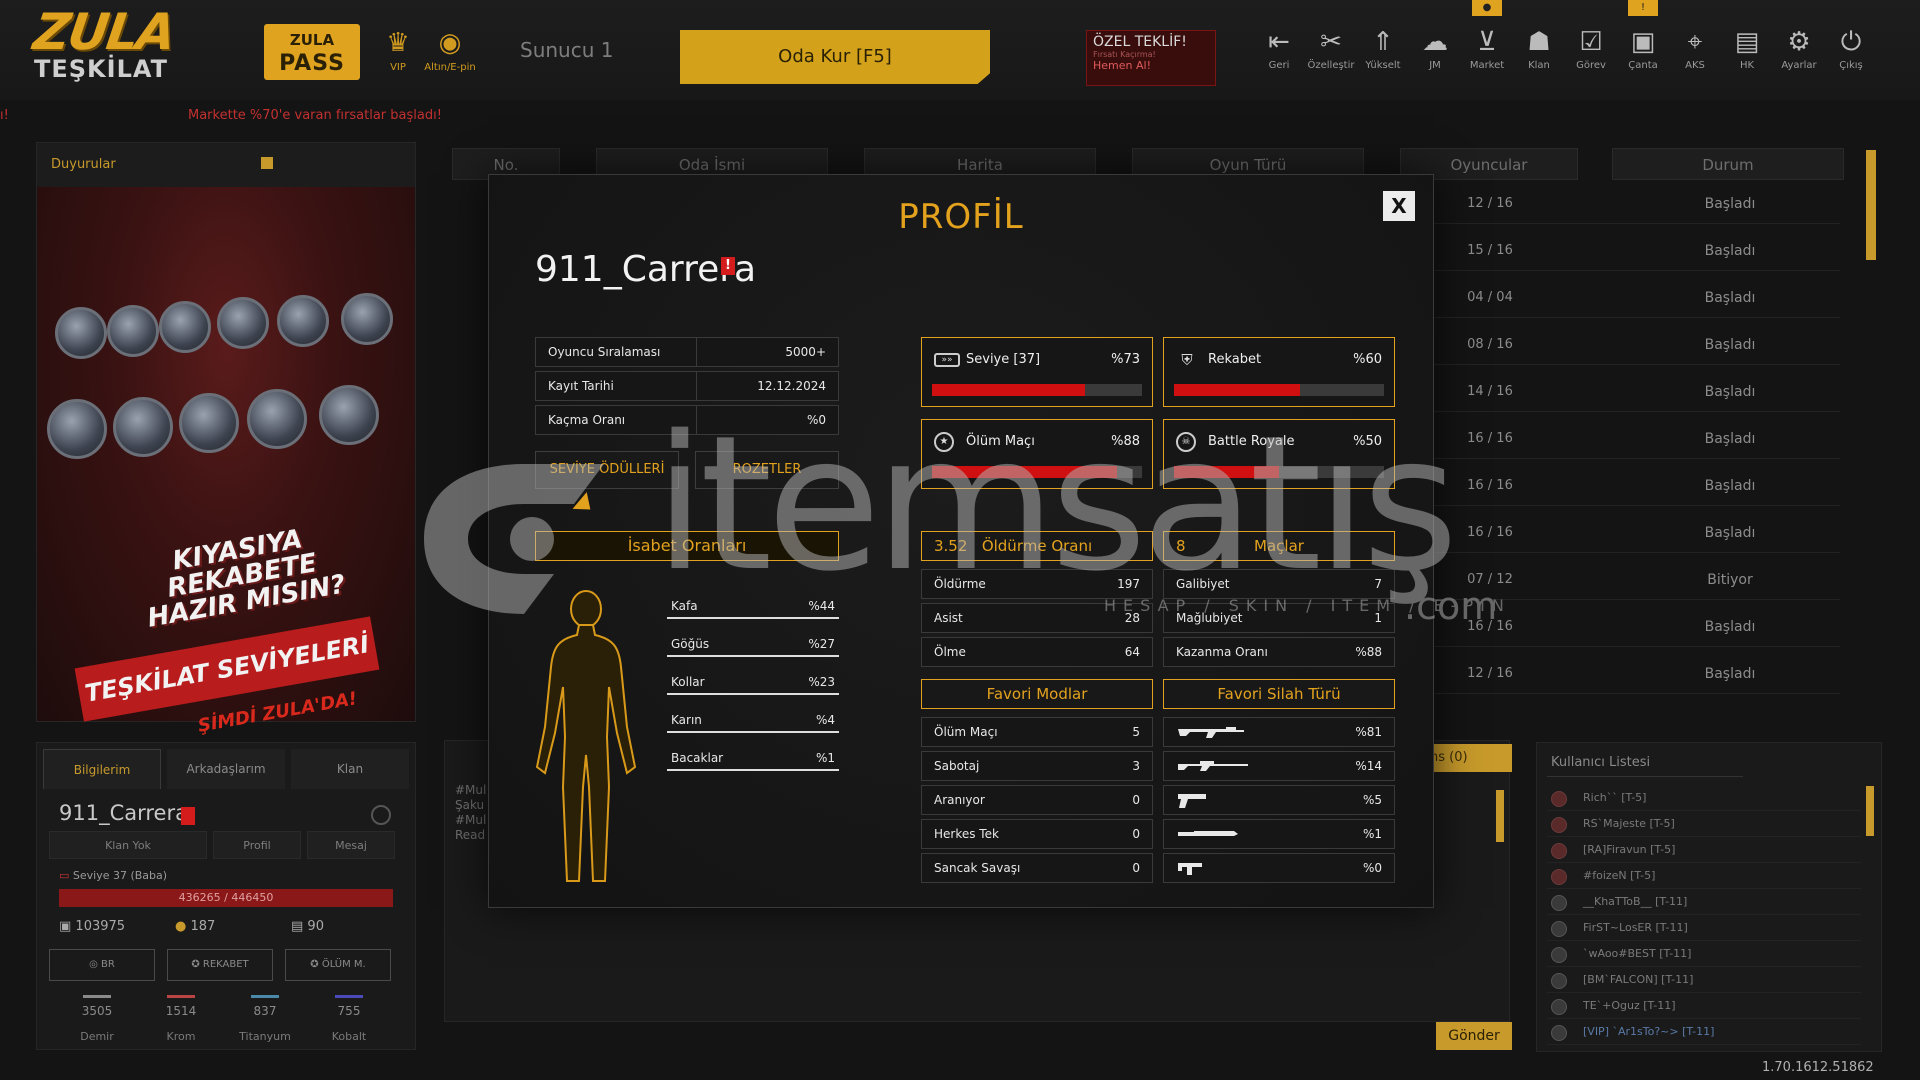  Describe the element at coordinates (1037, 652) in the screenshot. I see `stat-row-deaths: Ölme 64` at that location.